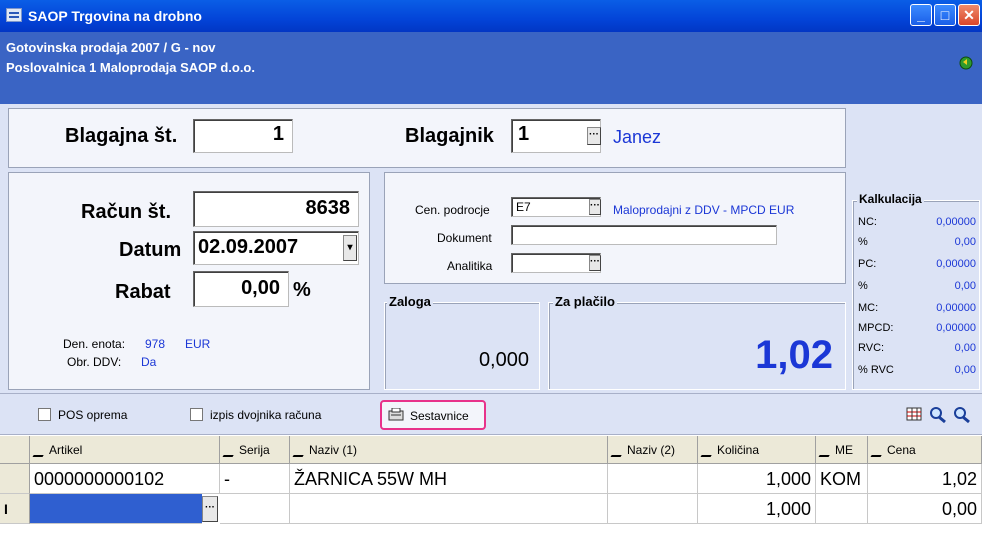 The image size is (982, 558). I want to click on cell-artikel-active, so click(116, 509).